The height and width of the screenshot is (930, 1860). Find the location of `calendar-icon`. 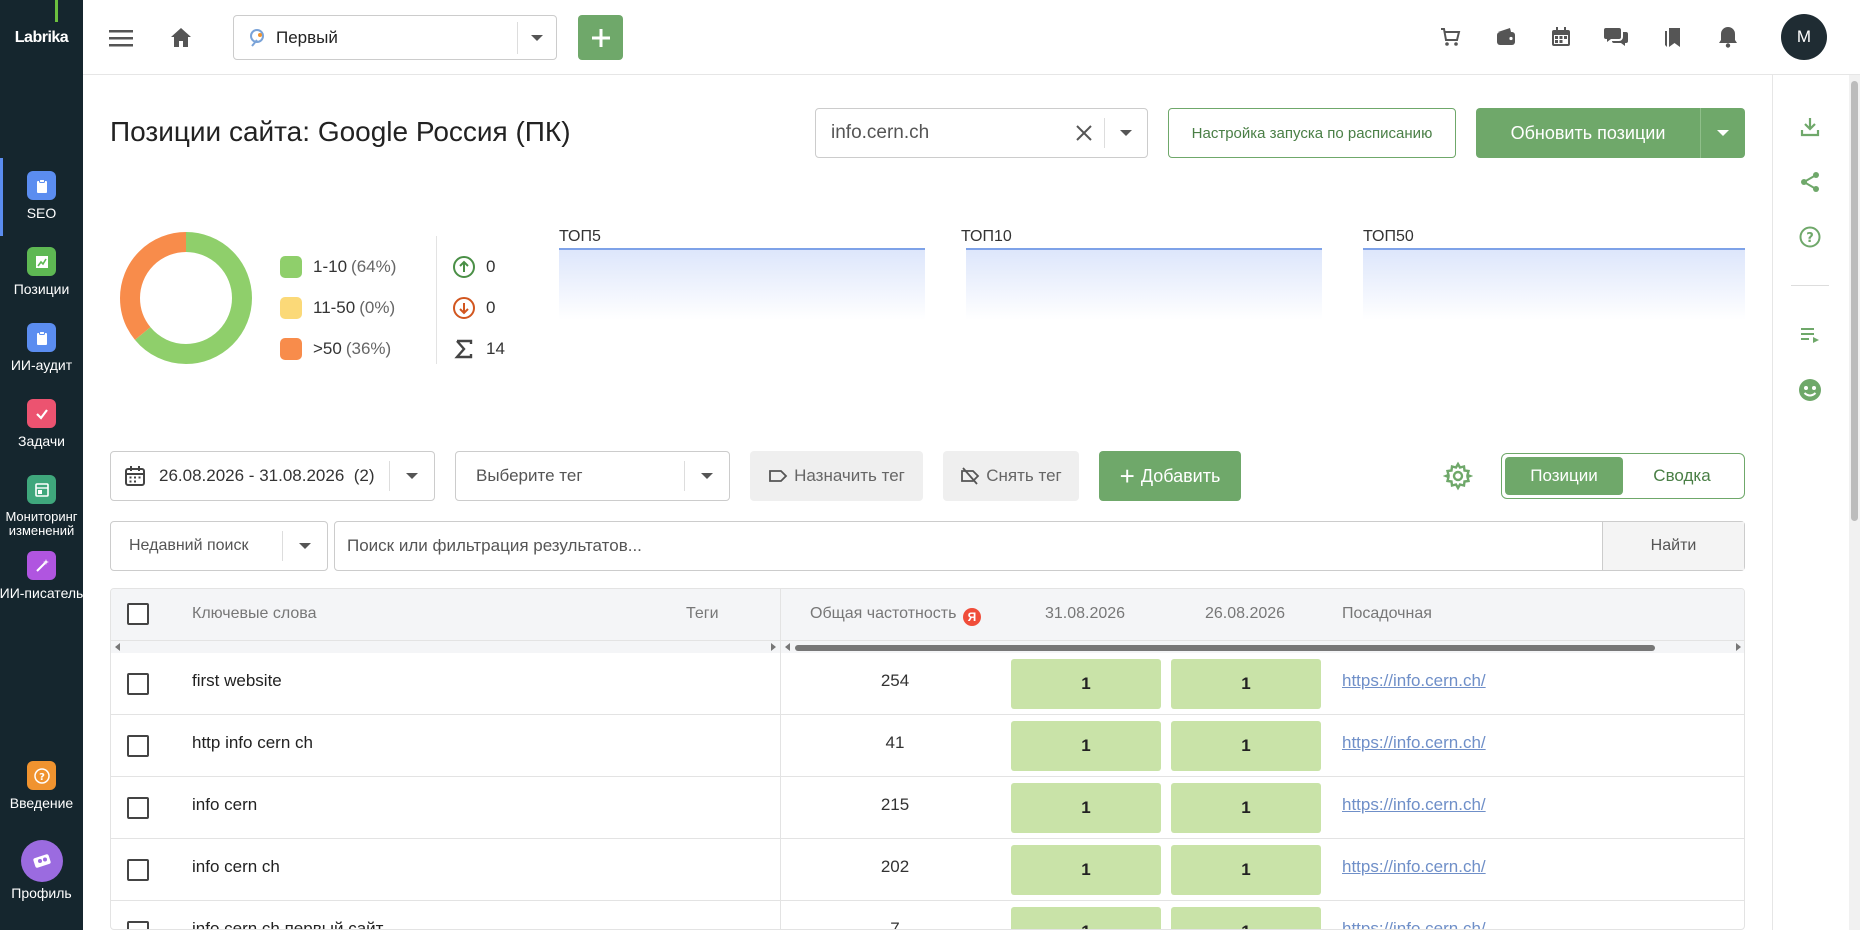

calendar-icon is located at coordinates (1561, 37).